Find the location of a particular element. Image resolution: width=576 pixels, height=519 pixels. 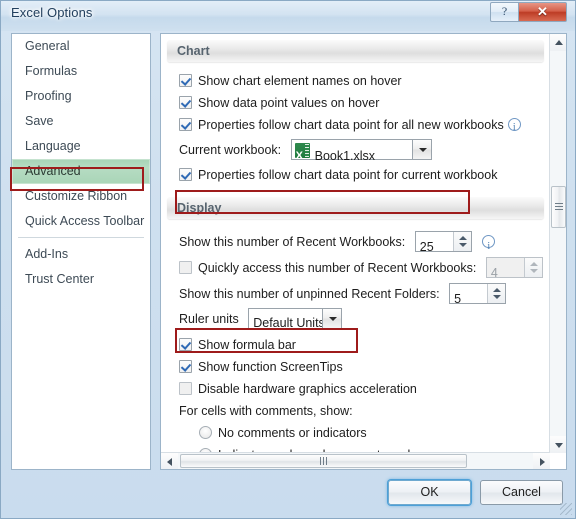

sidebar-item-label: Save is located at coordinates (39, 121).